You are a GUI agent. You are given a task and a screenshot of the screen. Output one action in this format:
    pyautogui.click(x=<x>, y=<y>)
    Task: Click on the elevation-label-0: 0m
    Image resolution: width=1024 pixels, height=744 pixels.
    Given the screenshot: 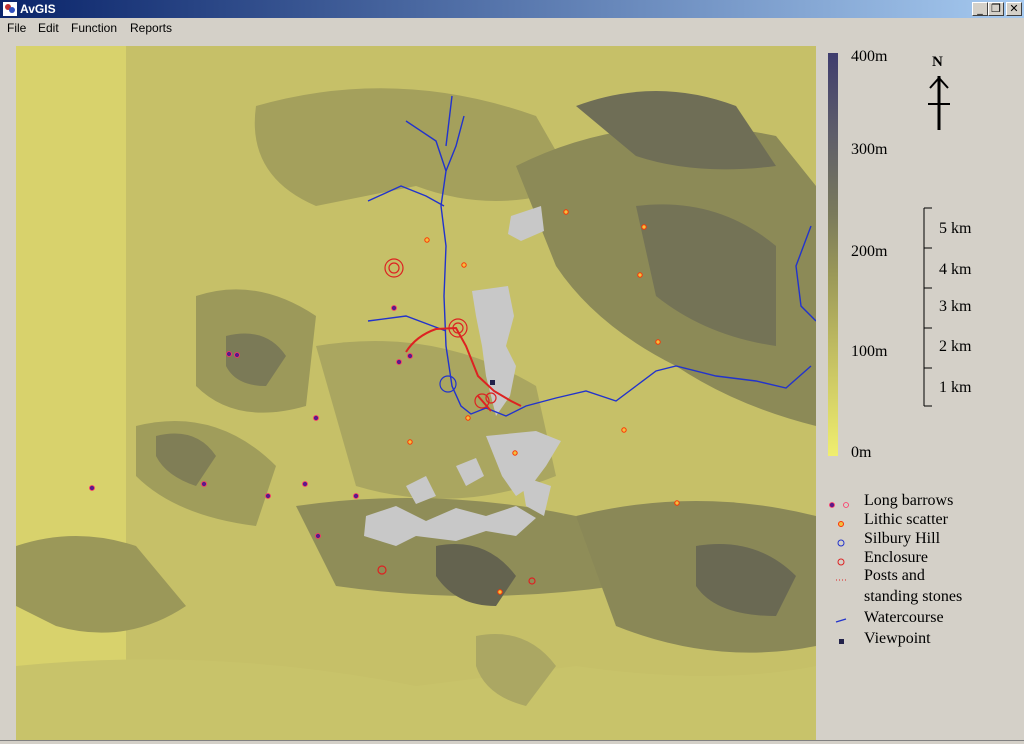 What is the action you would take?
    pyautogui.click(x=861, y=452)
    